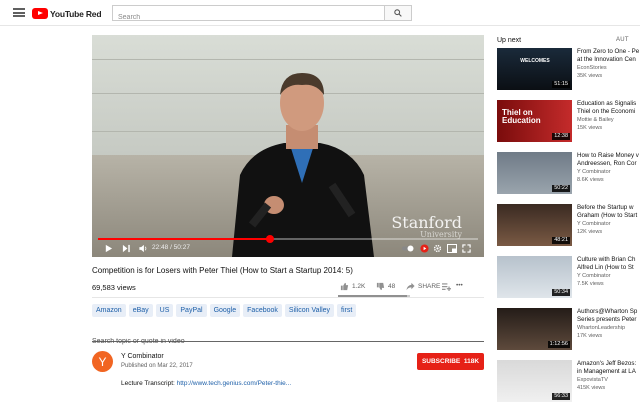  What do you see at coordinates (622, 40) in the screenshot?
I see `autoplay-label: AUT` at bounding box center [622, 40].